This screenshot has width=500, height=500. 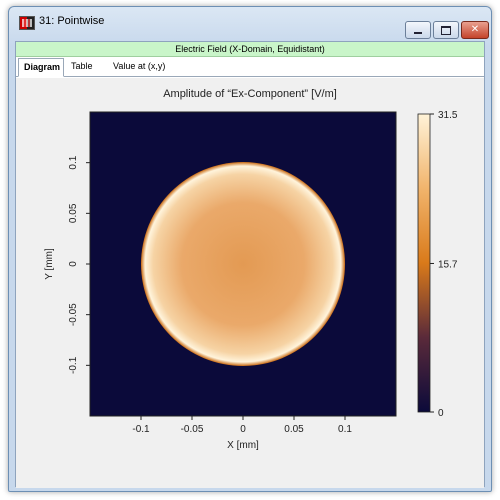 What do you see at coordinates (441, 413) in the screenshot?
I see `colorbar-tick-label: 0` at bounding box center [441, 413].